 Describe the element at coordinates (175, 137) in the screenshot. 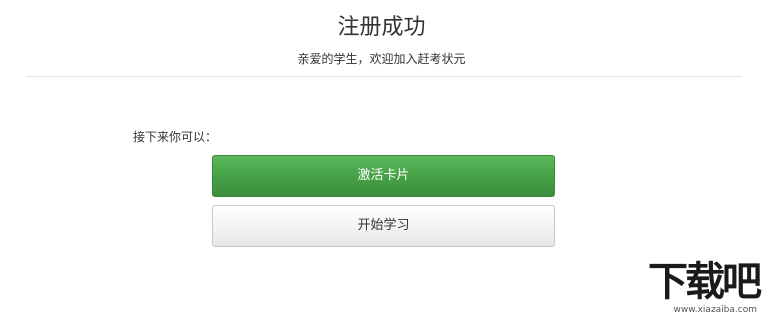

I see `next-steps-label: 接下来你可以：` at that location.